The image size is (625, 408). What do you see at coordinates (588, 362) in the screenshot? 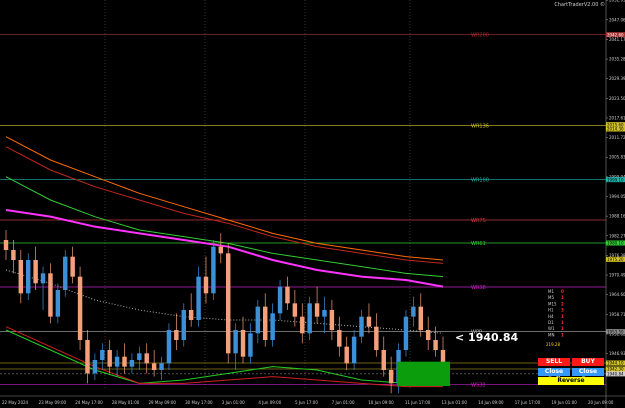
I see `buy-button: BUY` at bounding box center [588, 362].